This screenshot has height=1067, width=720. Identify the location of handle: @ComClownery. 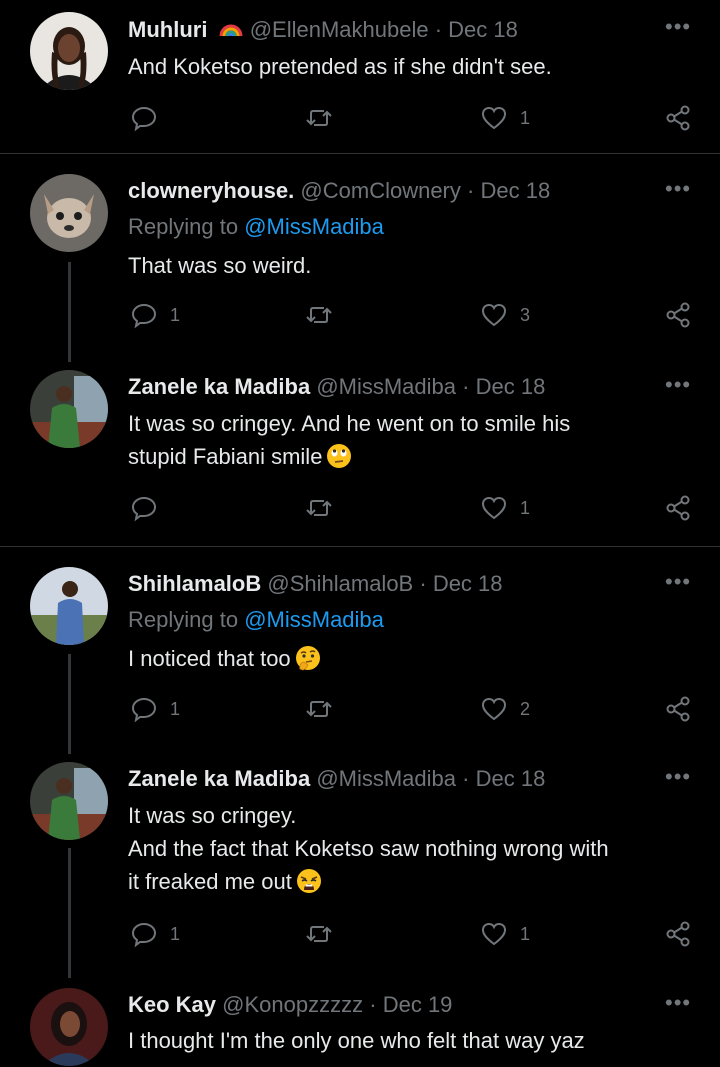
(380, 190).